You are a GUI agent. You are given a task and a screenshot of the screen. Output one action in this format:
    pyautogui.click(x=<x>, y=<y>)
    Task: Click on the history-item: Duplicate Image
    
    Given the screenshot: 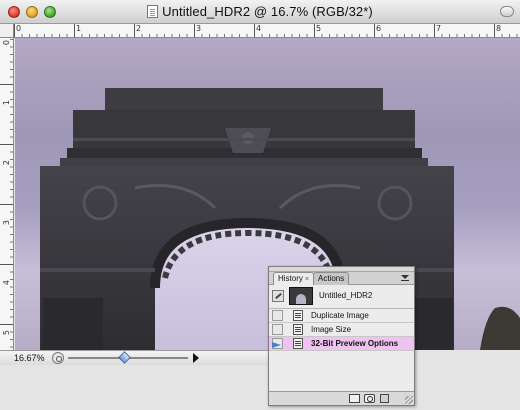 What is the action you would take?
    pyautogui.click(x=341, y=316)
    